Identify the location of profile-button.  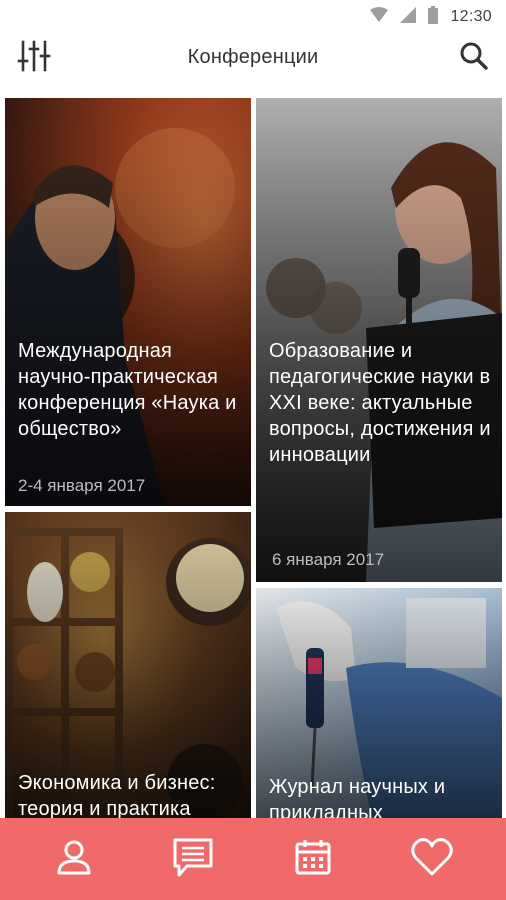
(74, 859).